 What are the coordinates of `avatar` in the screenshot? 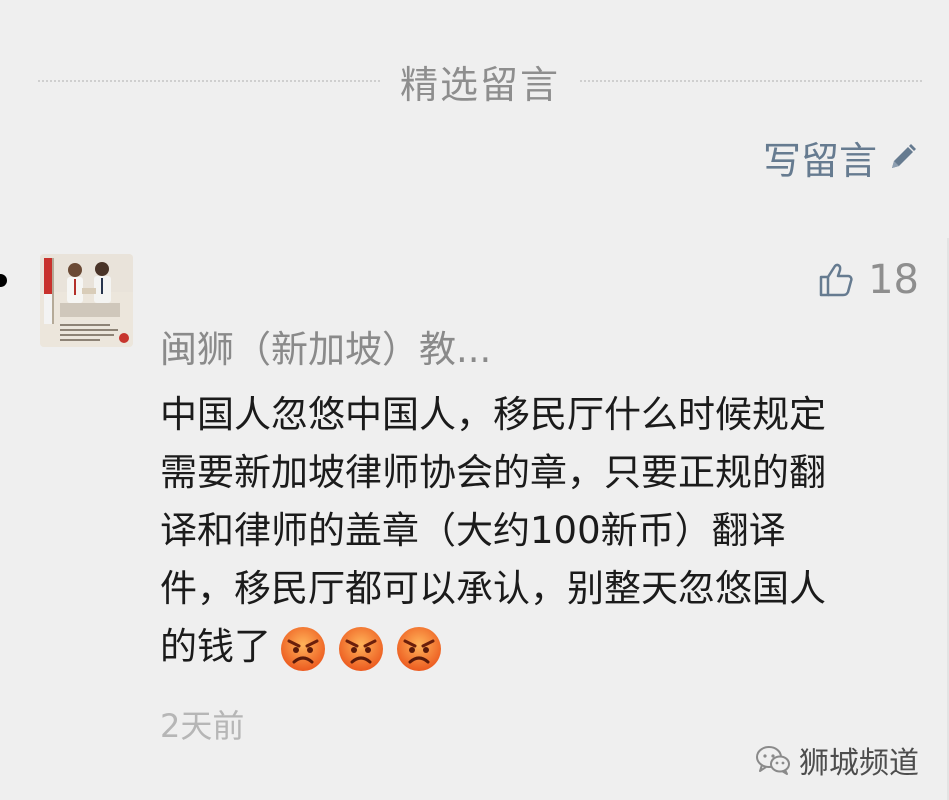 It's located at (86, 300).